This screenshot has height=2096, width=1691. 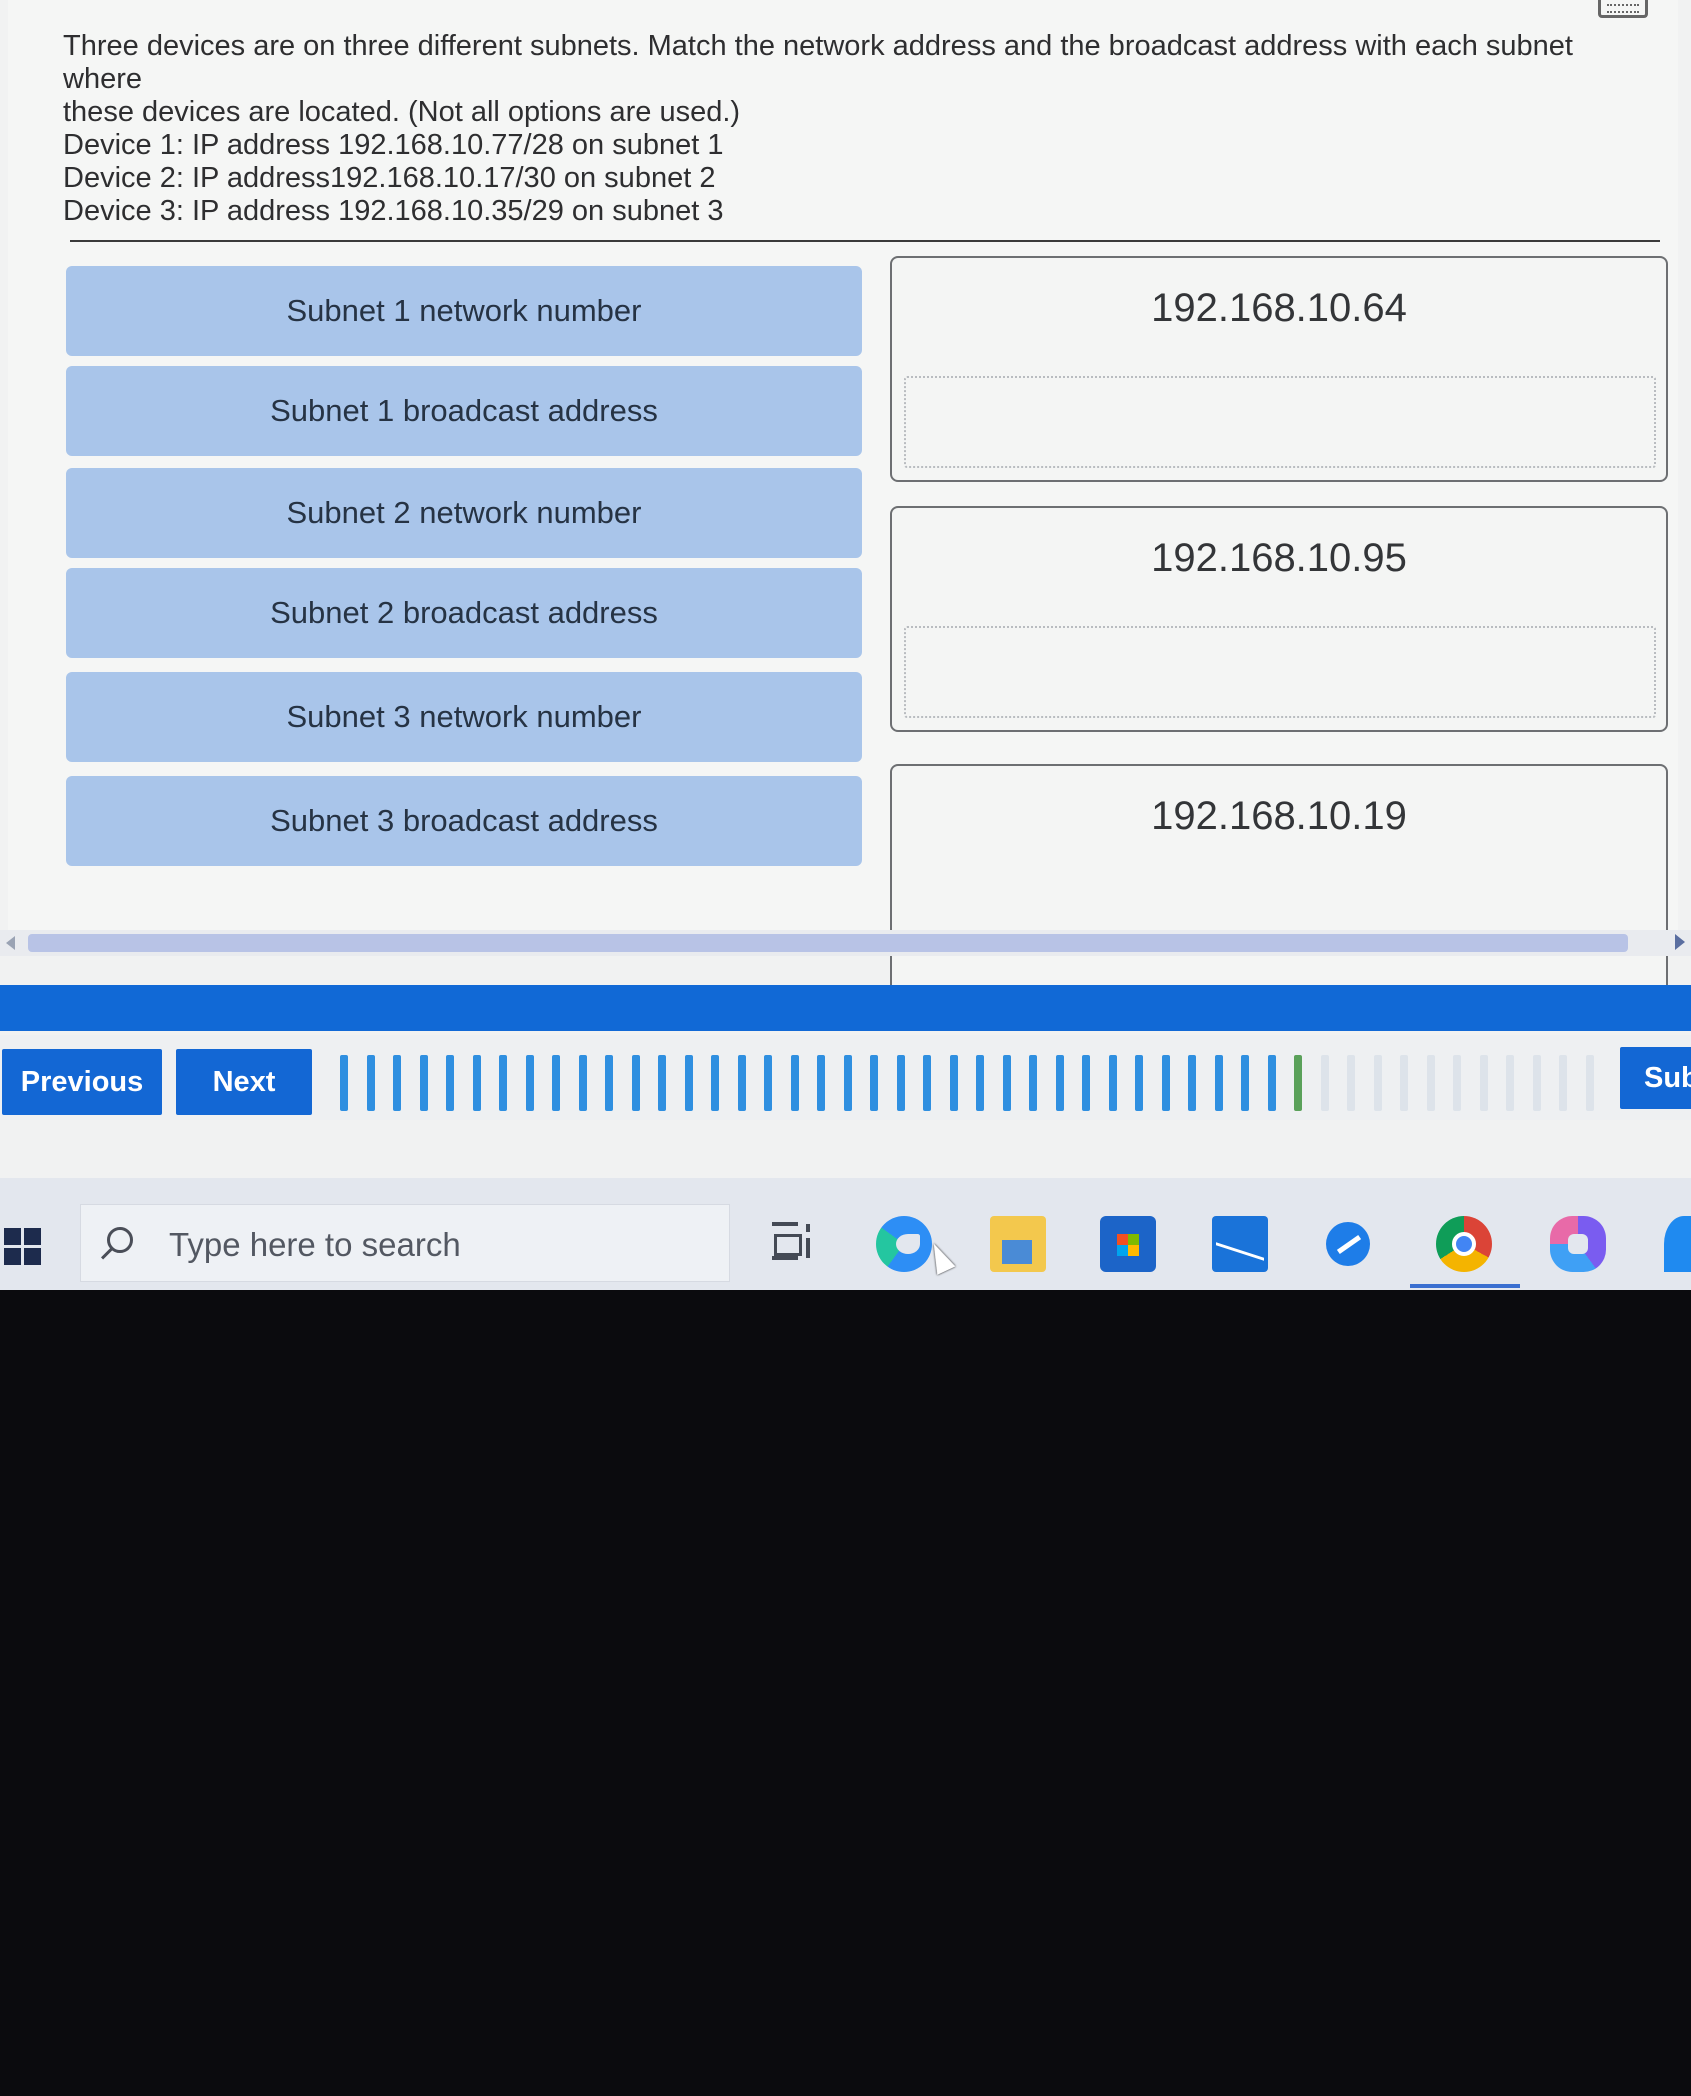 I want to click on option-value: 192.168.10.19, so click(x=1279, y=816).